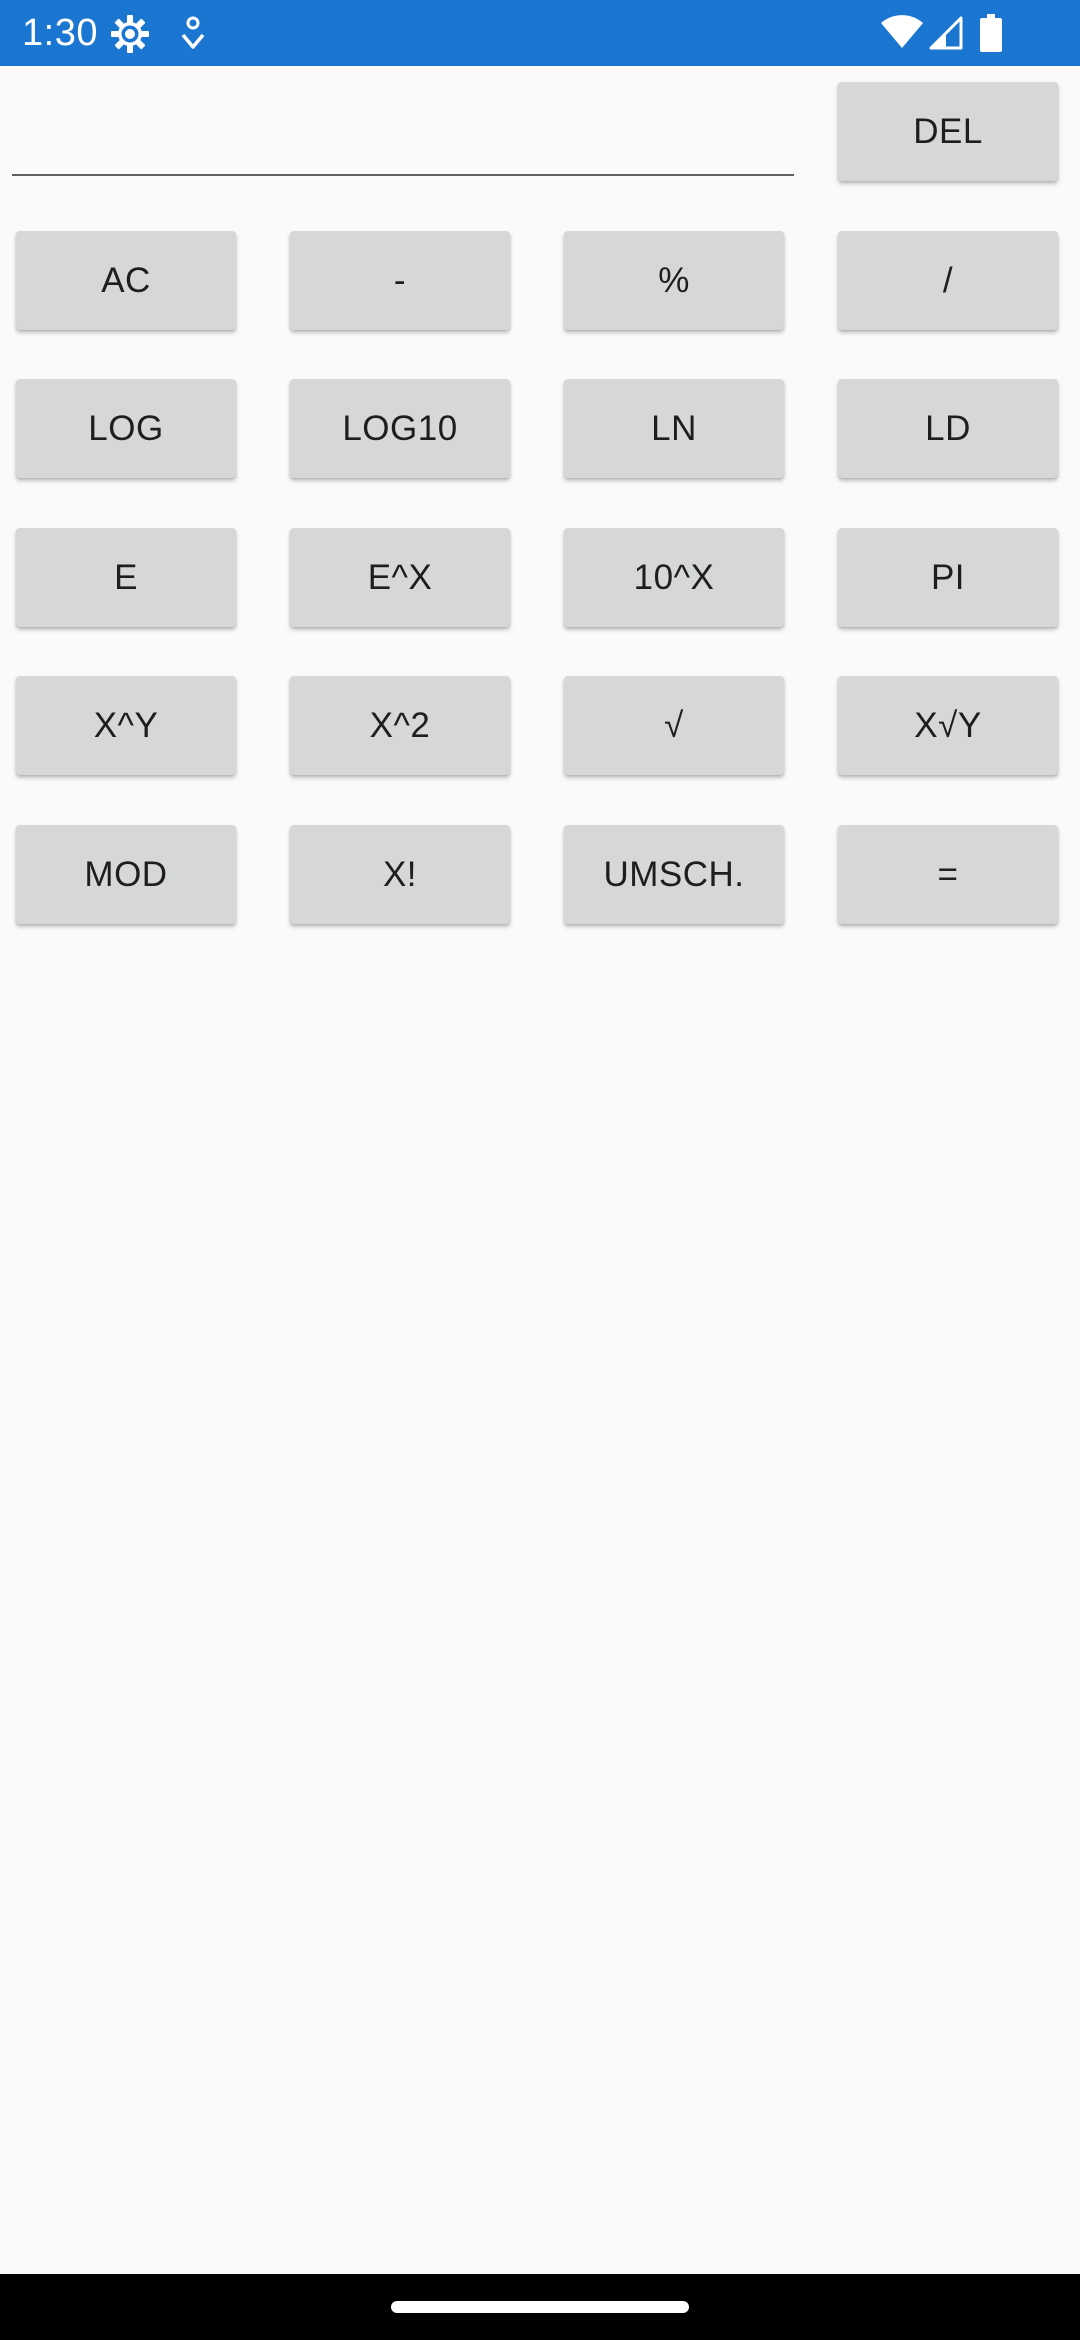 This screenshot has height=2340, width=1080. What do you see at coordinates (130, 34) in the screenshot?
I see `gear-icon` at bounding box center [130, 34].